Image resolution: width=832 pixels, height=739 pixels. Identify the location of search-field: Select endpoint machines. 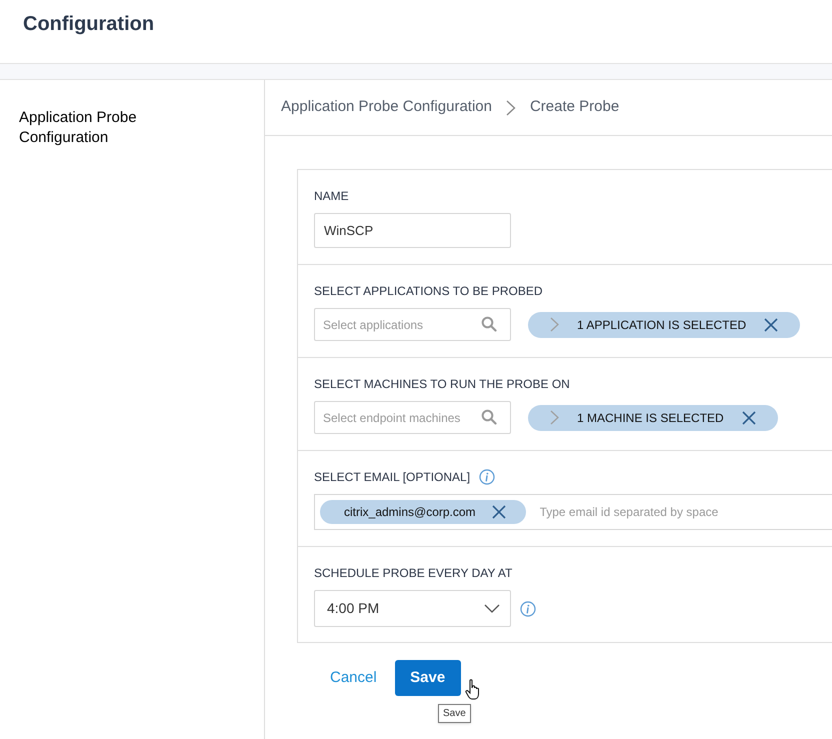
(412, 417).